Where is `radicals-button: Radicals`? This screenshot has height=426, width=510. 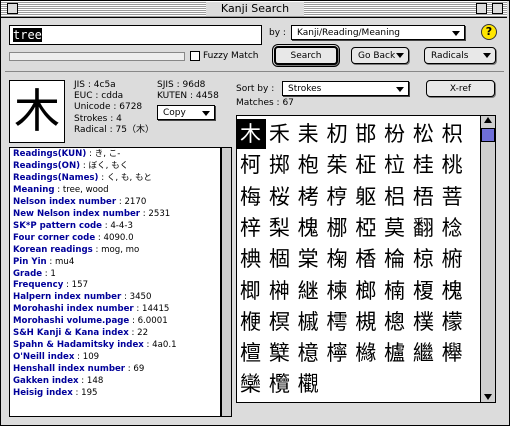
radicals-button: Radicals is located at coordinates (460, 55).